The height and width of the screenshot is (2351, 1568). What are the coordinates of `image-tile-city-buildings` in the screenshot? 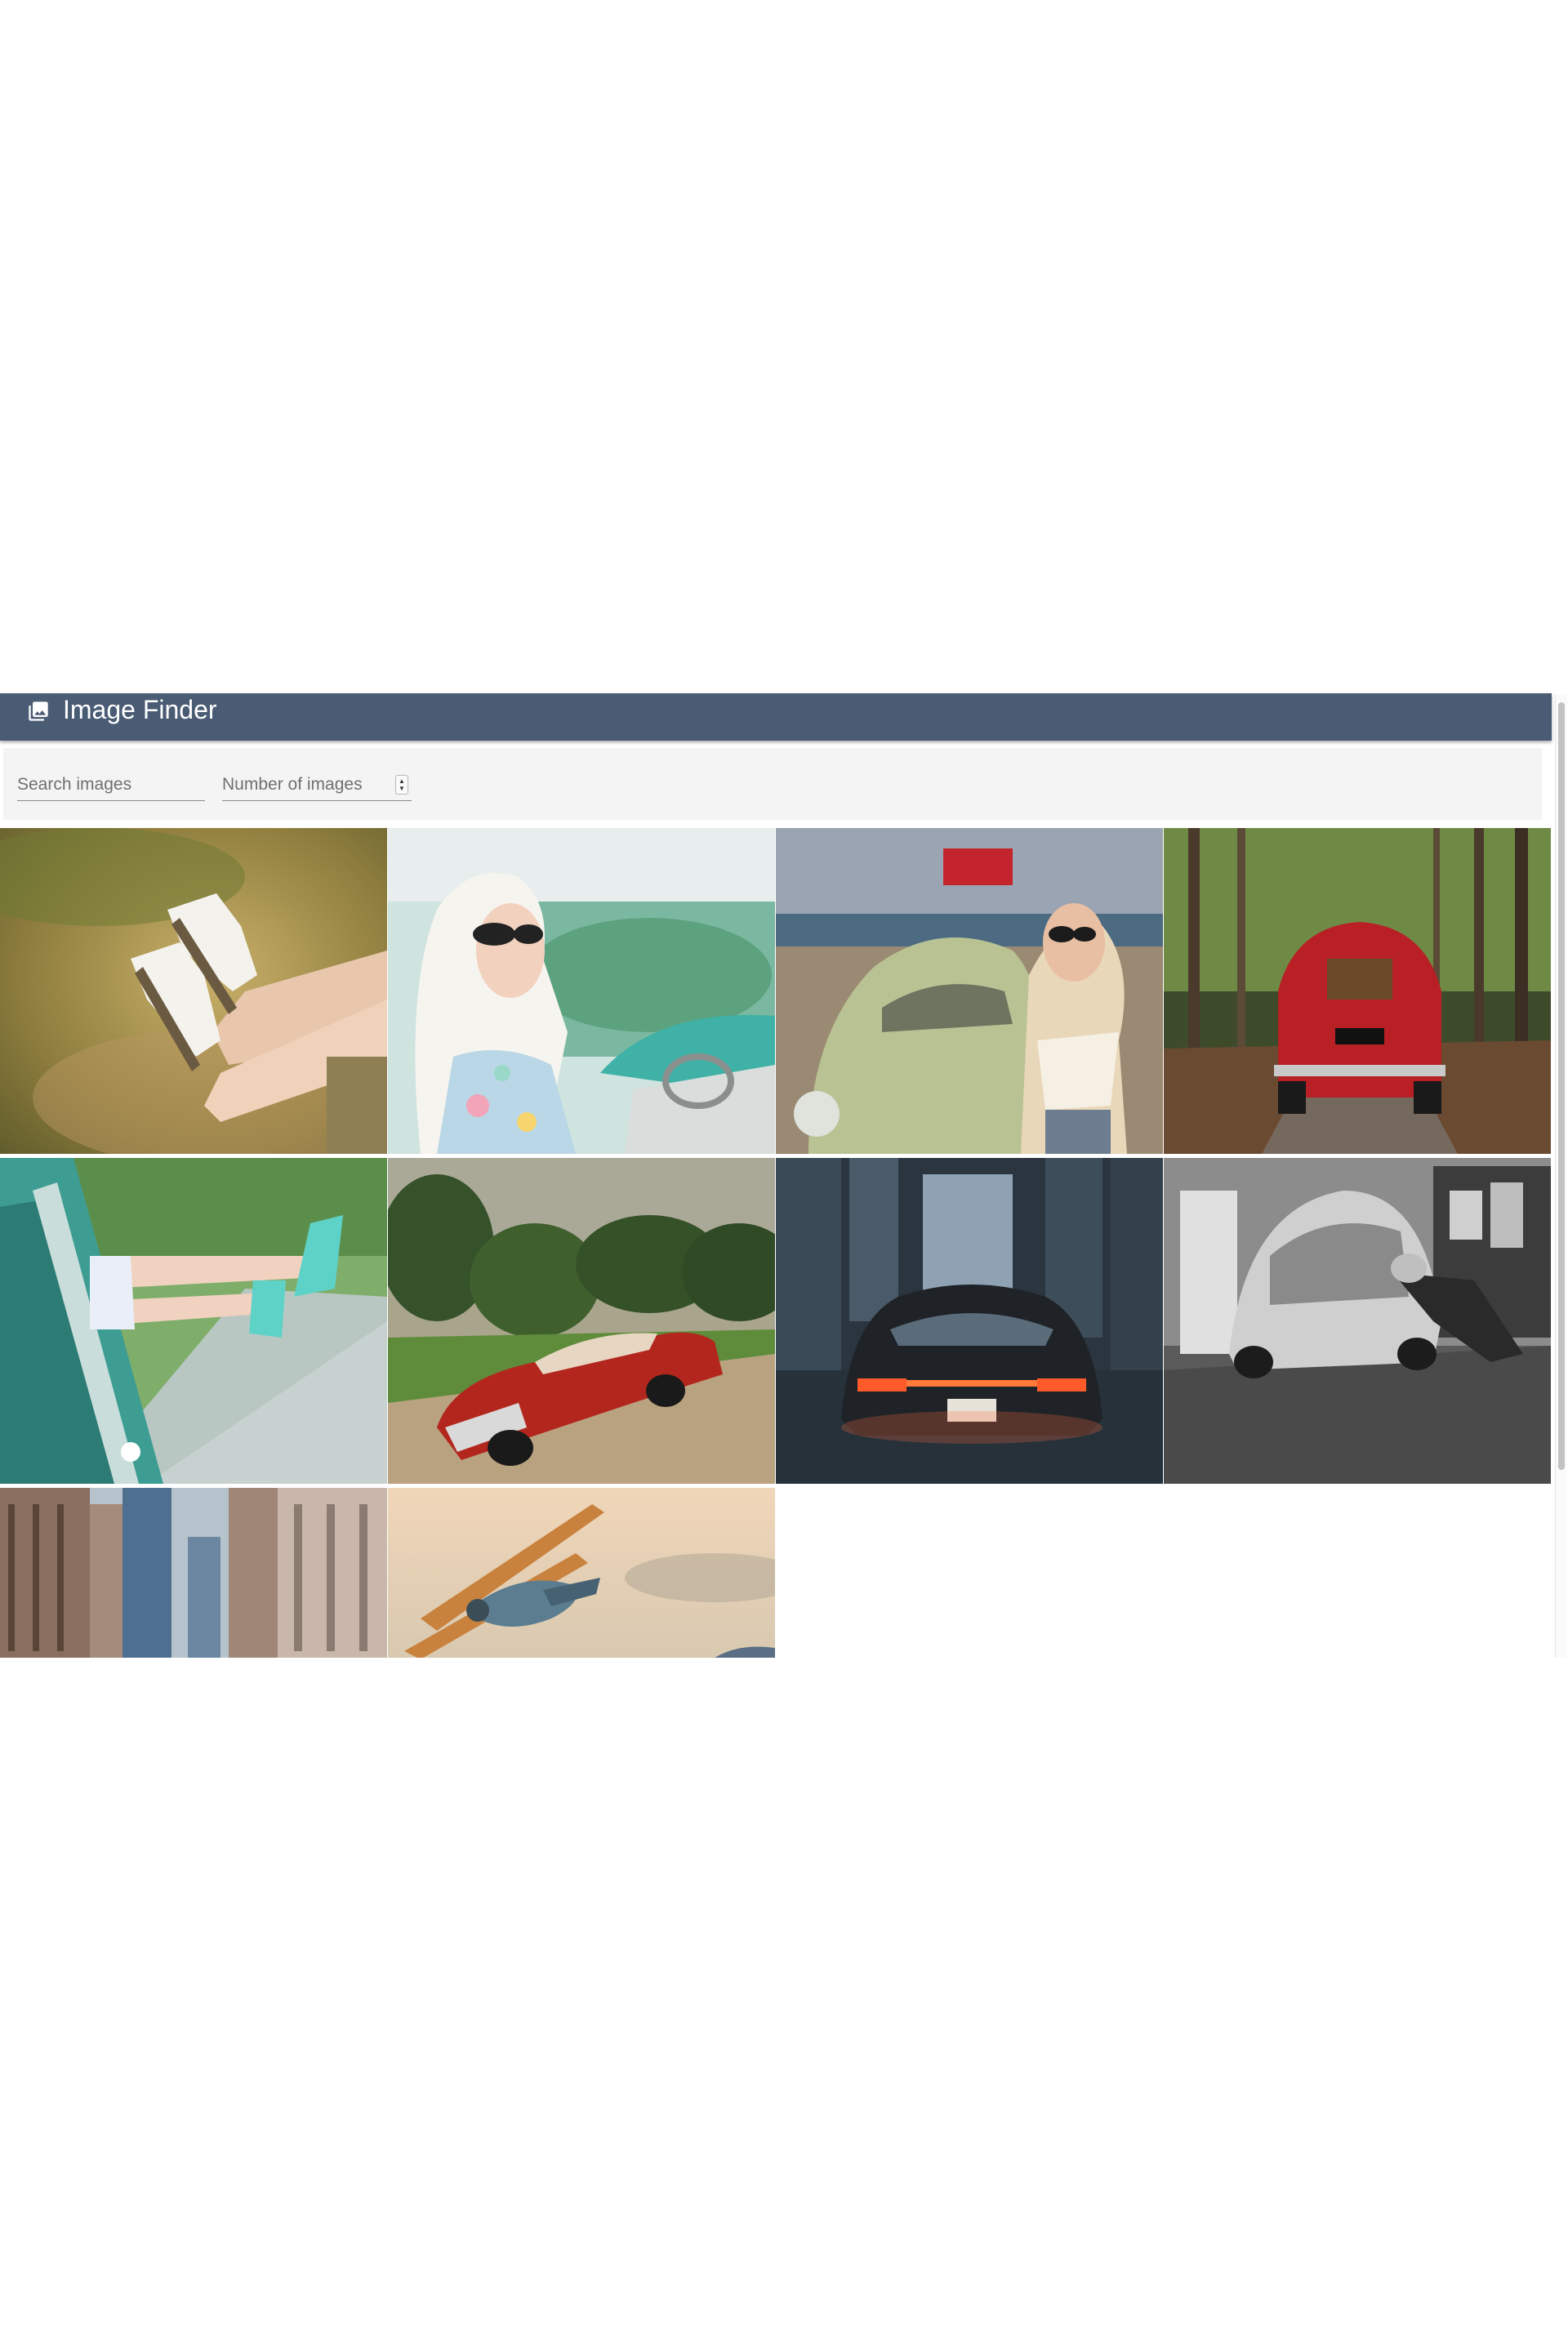 It's located at (193, 1573).